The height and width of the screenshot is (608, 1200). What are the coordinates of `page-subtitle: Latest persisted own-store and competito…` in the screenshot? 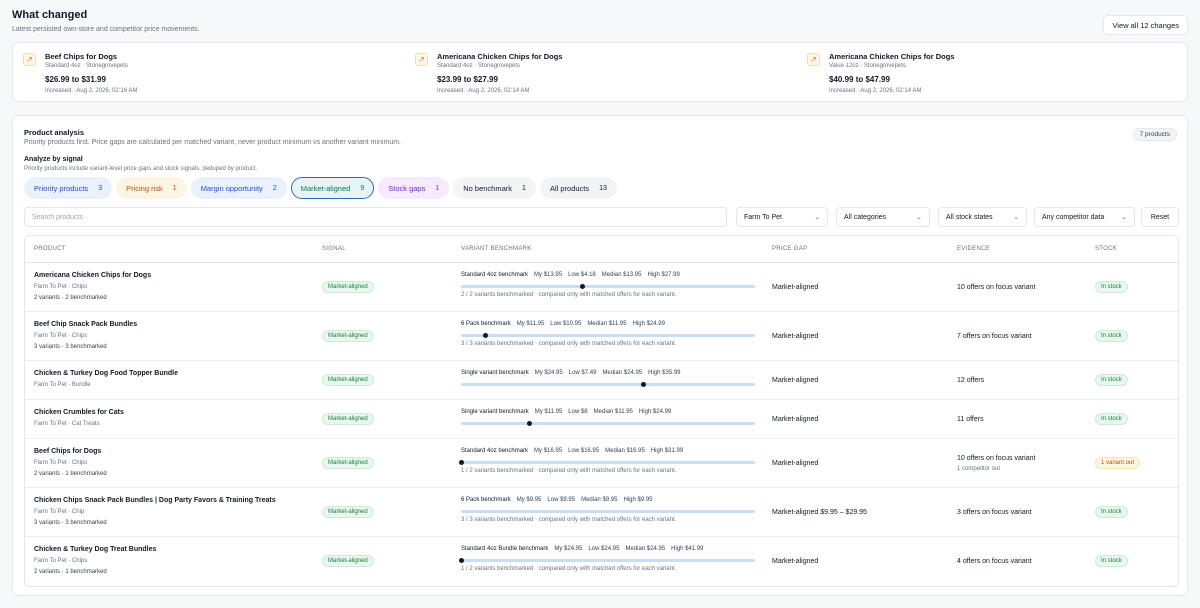 It's located at (106, 29).